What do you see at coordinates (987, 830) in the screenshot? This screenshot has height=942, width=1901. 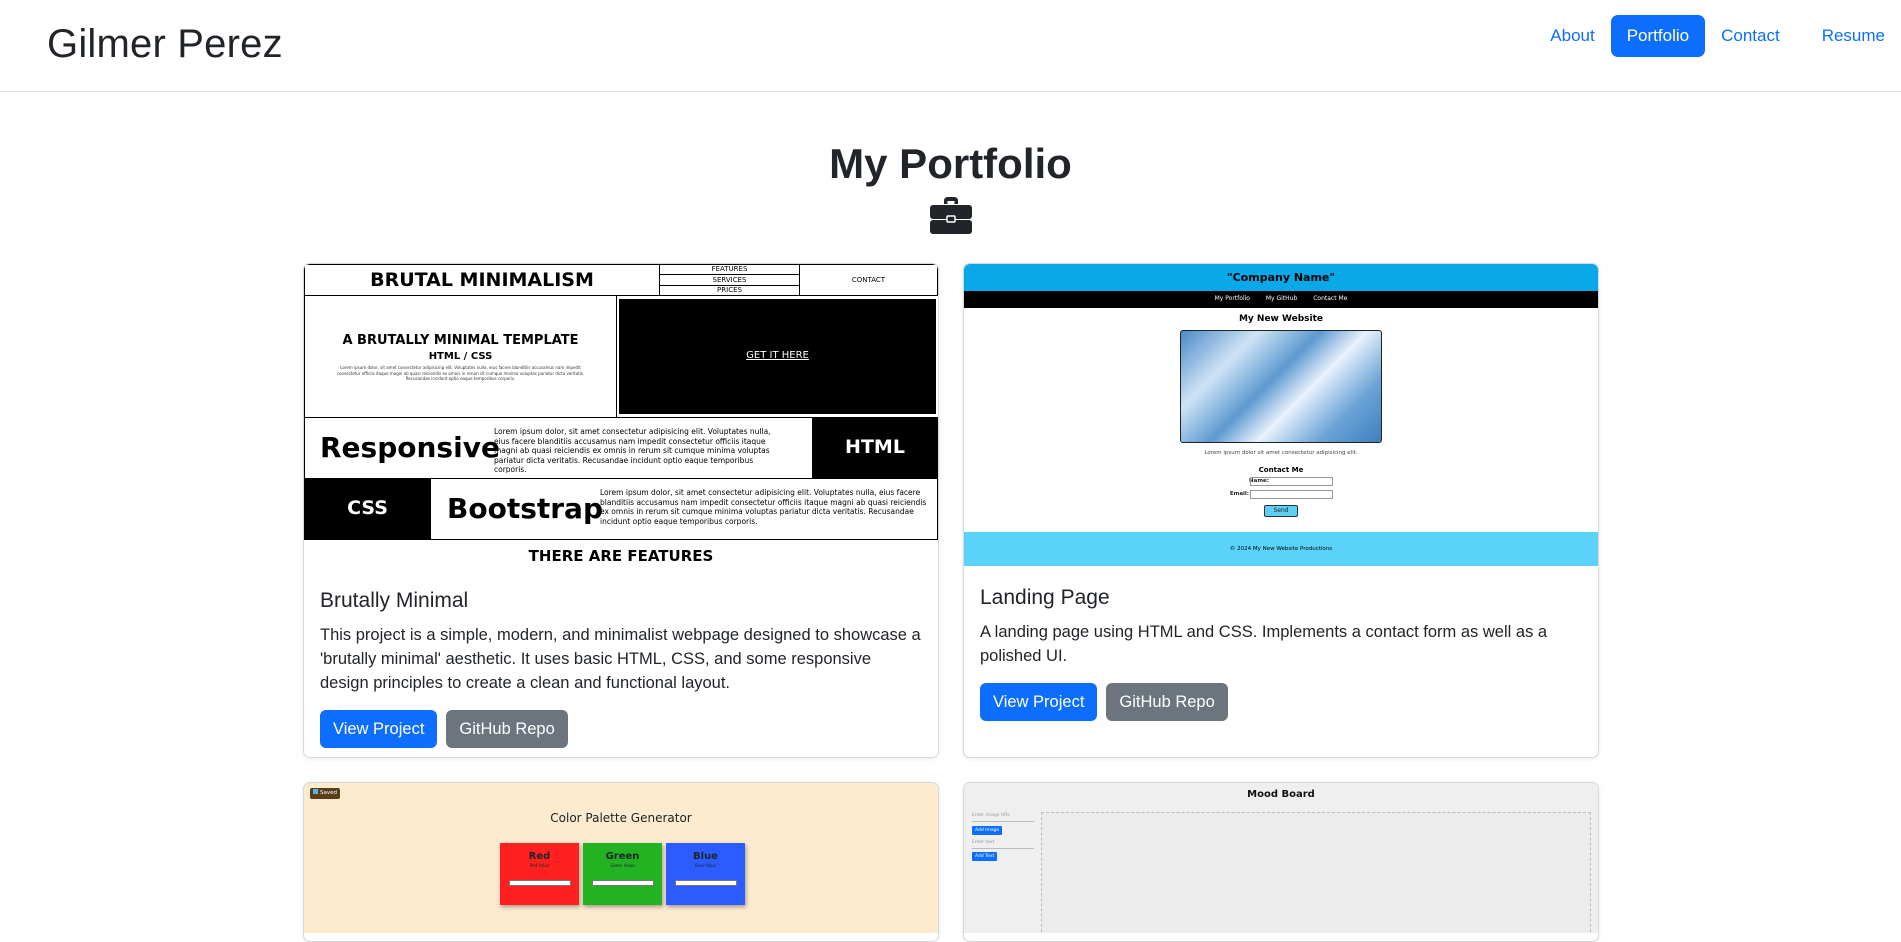 I see `thumb-add-image: Add Image` at bounding box center [987, 830].